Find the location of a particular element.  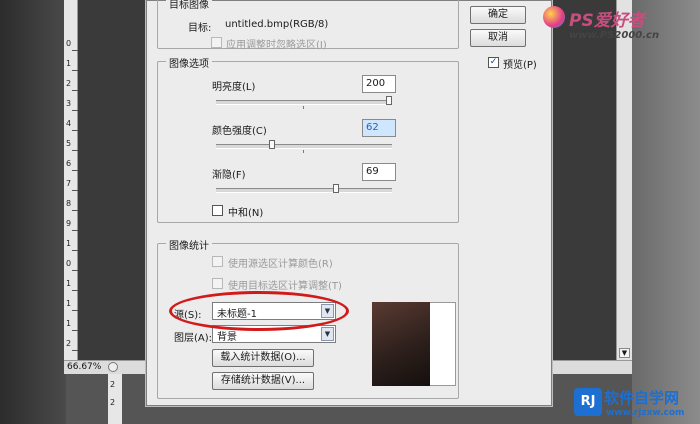

logo-rj-icon: RJ is located at coordinates (588, 402).